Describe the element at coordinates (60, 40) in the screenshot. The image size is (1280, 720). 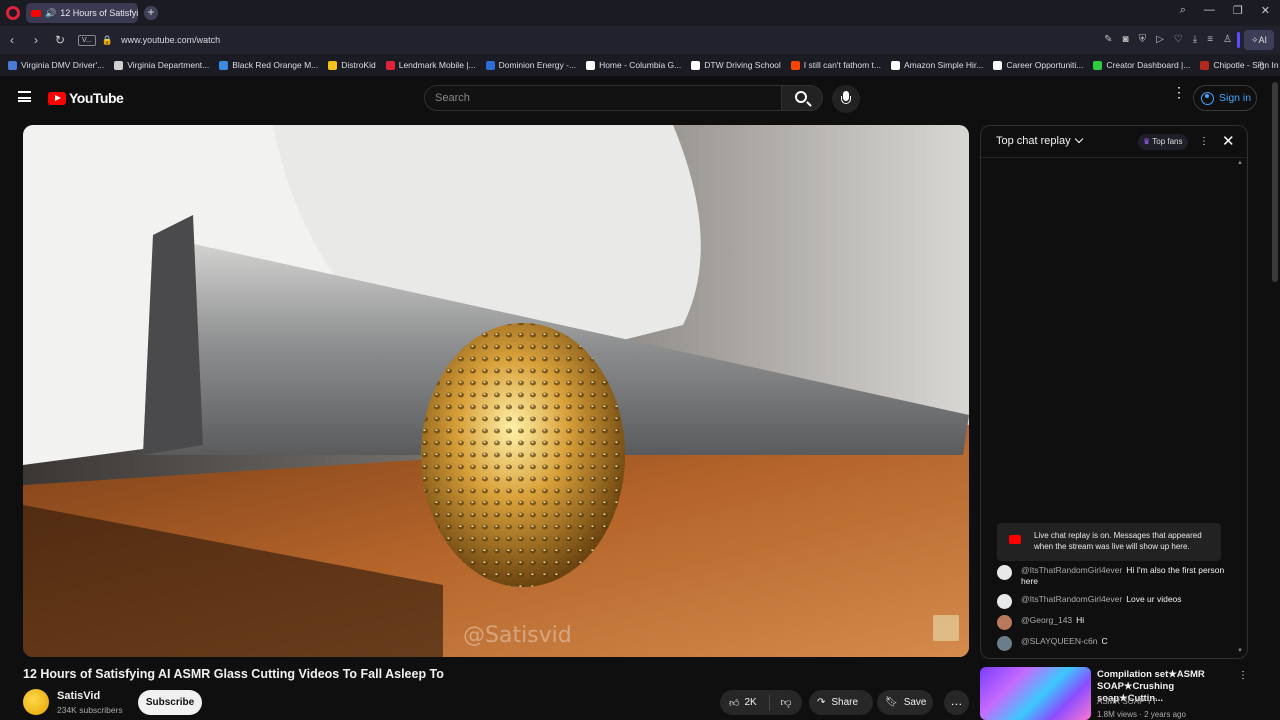
I see `reload-button: ↻` at that location.